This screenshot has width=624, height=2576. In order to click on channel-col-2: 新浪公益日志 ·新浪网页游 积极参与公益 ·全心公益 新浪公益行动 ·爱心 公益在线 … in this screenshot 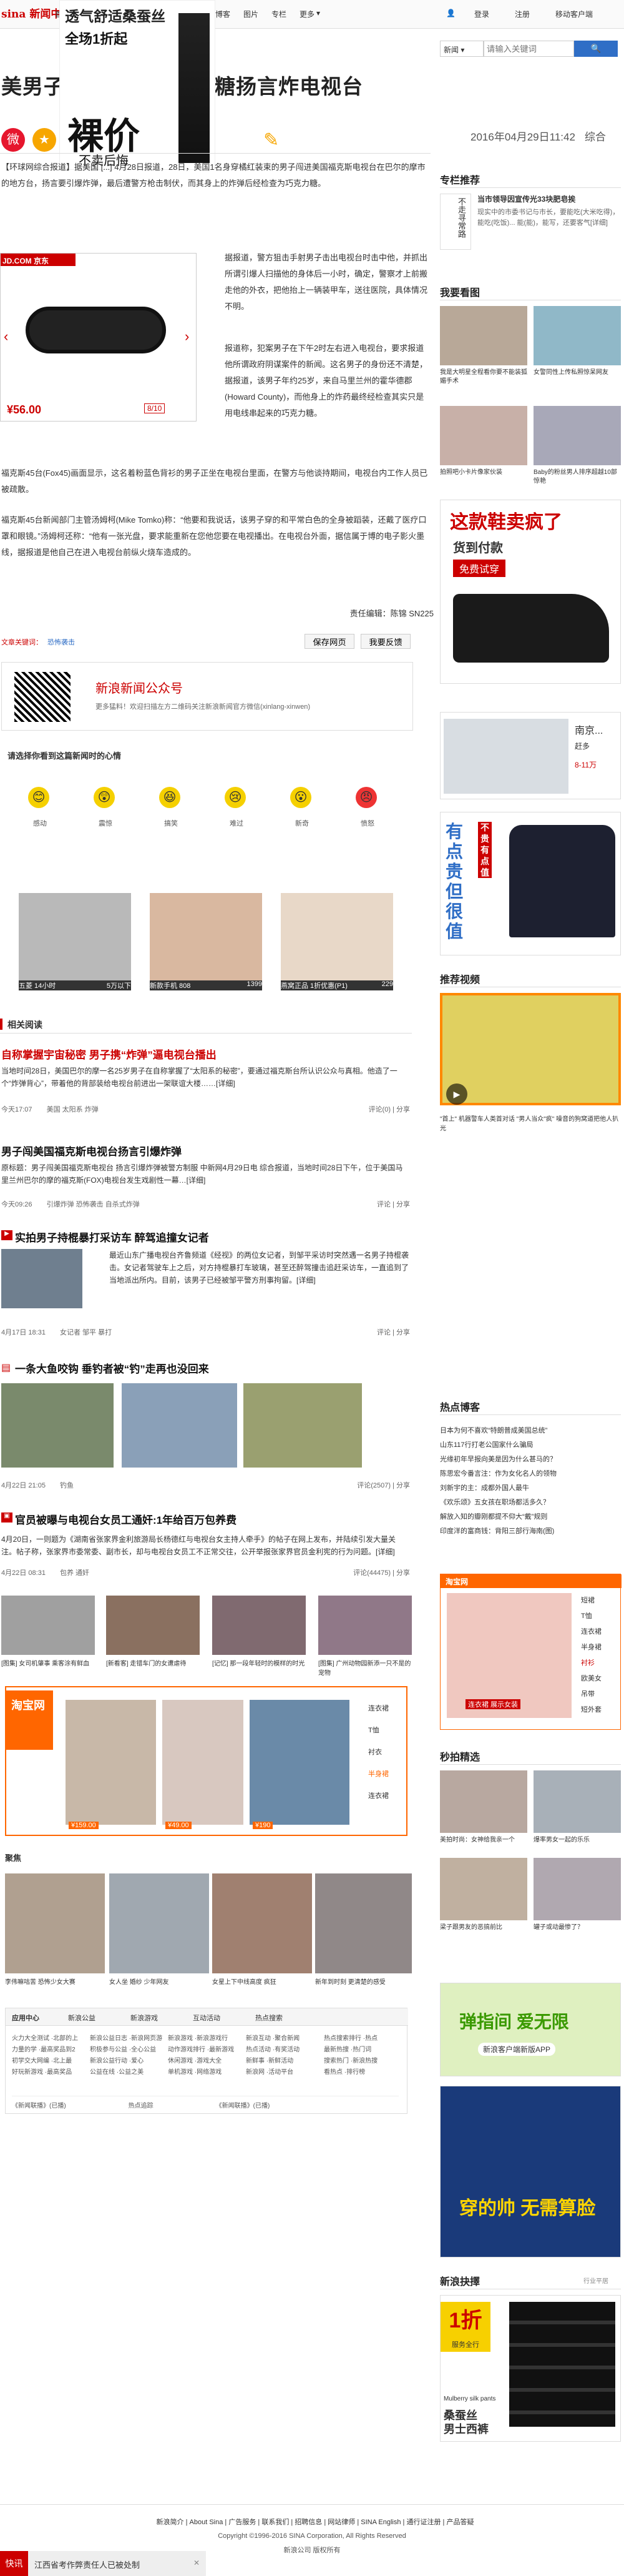, I will do `click(128, 2056)`.